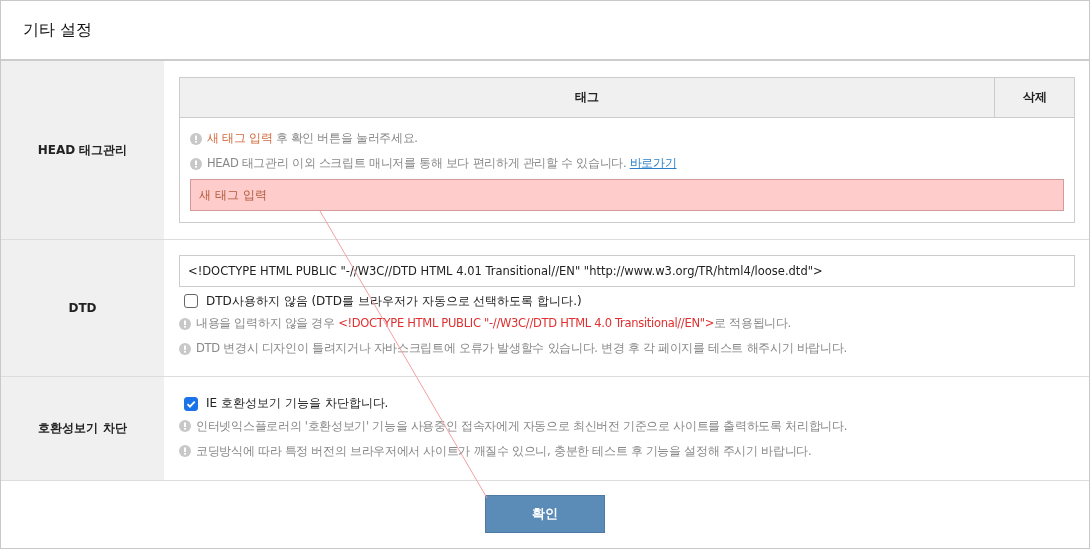 The image size is (1090, 549). I want to click on help-text: HEAD 태그관리 이외 스크립트 매니저를 통해 보다 편리하게 관리할 수 있습니다. 바로가기, so click(442, 163).